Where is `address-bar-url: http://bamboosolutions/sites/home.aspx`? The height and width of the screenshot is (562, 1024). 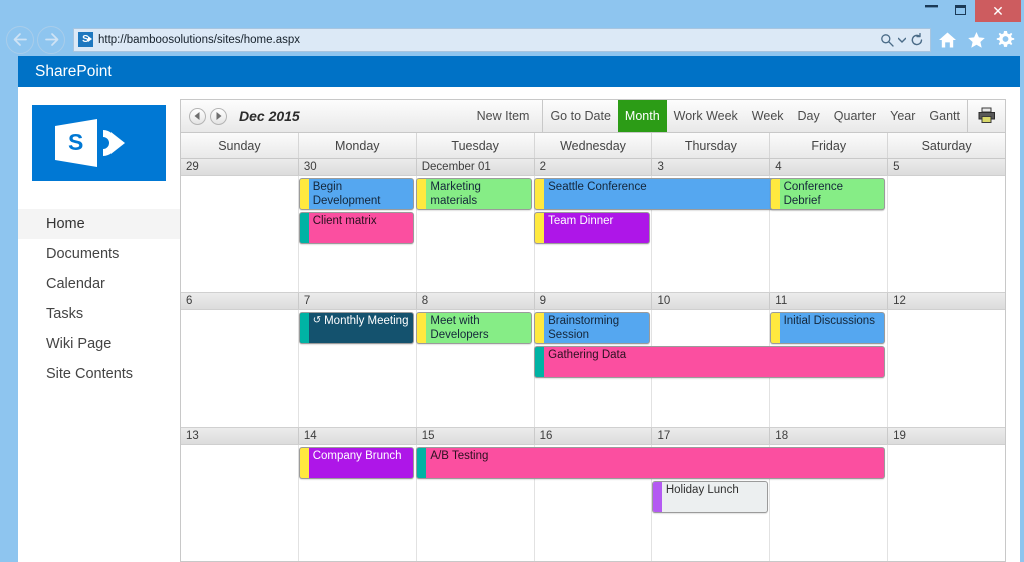 address-bar-url: http://bamboosolutions/sites/home.aspx is located at coordinates (199, 39).